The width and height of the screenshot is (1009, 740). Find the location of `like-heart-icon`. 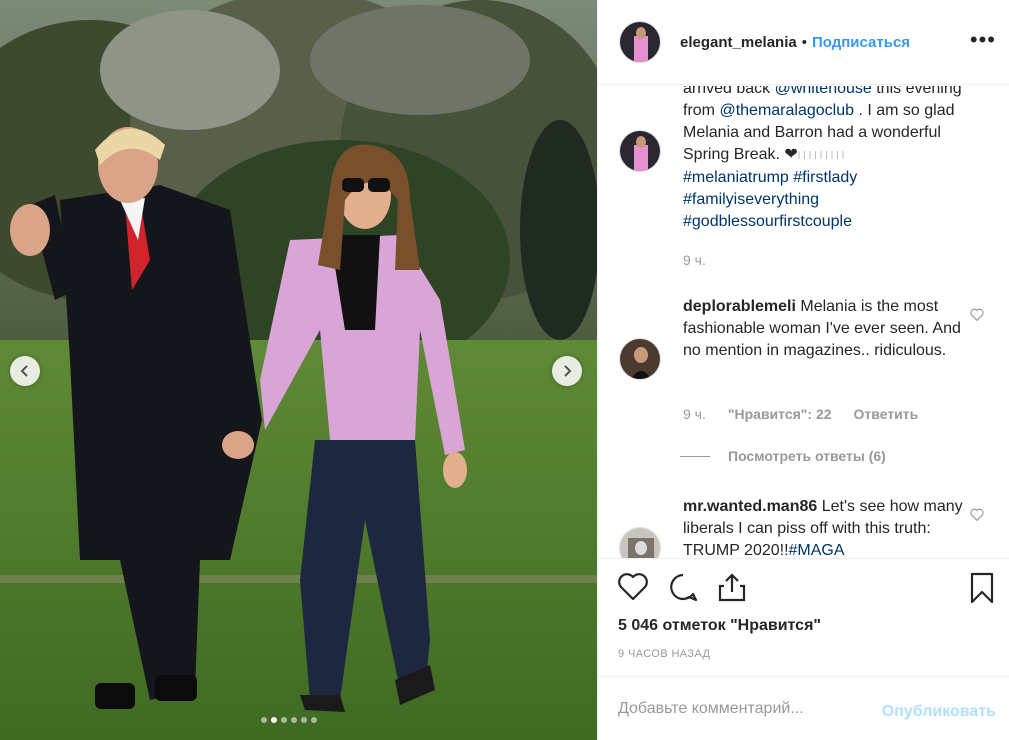

like-heart-icon is located at coordinates (633, 587).